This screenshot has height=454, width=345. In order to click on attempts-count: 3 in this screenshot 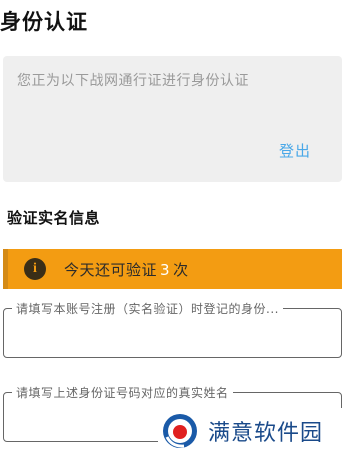, I will do `click(165, 270)`.